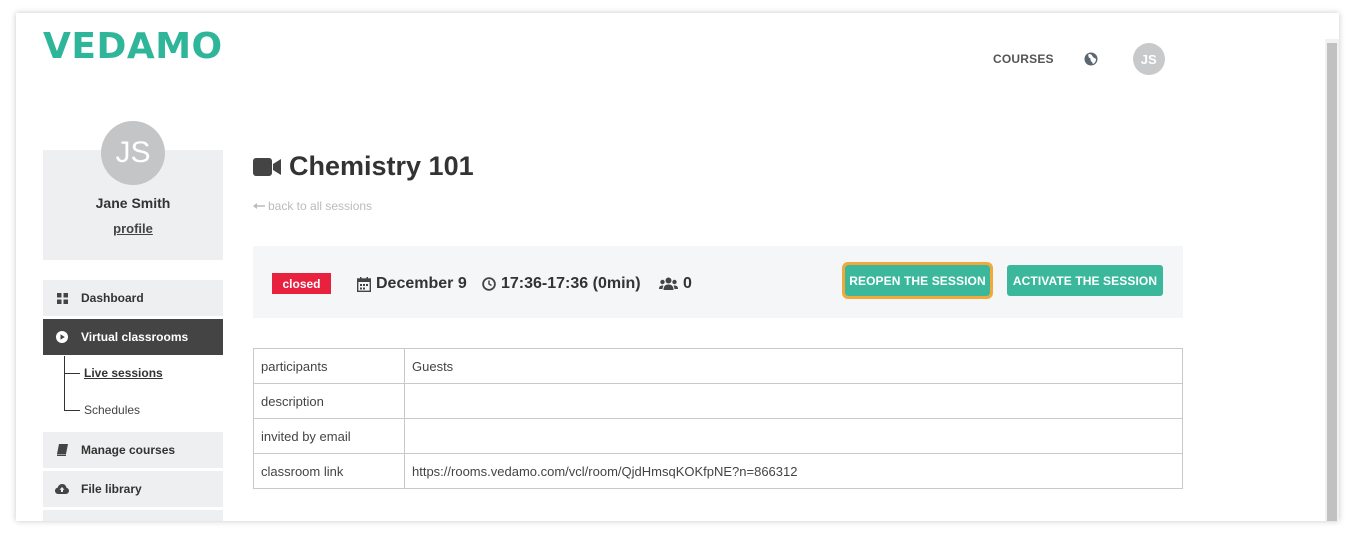 The height and width of the screenshot is (534, 1355). Describe the element at coordinates (133, 228) in the screenshot. I see `profile-link: profile` at that location.